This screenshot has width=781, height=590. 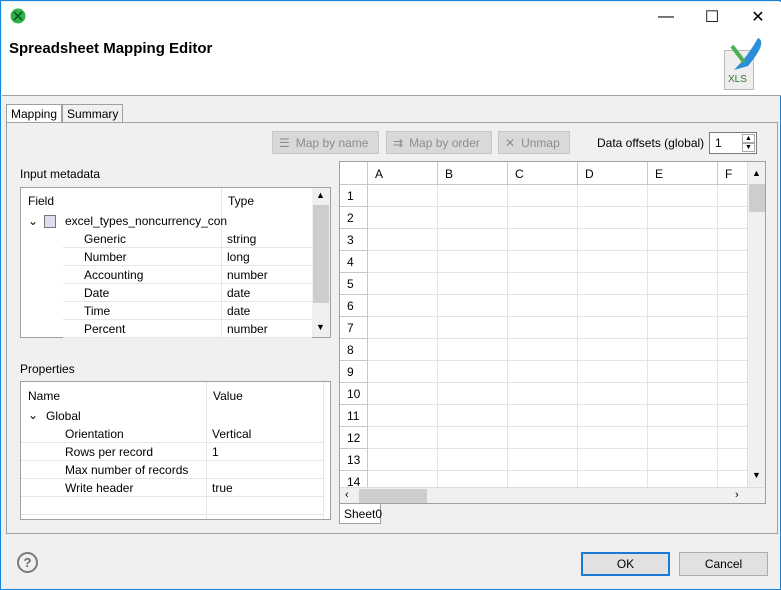 What do you see at coordinates (354, 460) in the screenshot?
I see `row-header: 13` at bounding box center [354, 460].